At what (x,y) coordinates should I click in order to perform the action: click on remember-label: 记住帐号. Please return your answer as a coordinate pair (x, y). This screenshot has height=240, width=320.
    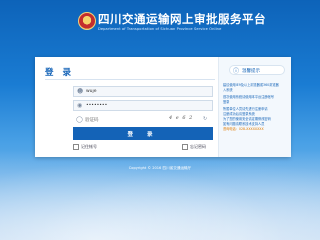
    Looking at the image, I should click on (89, 146).